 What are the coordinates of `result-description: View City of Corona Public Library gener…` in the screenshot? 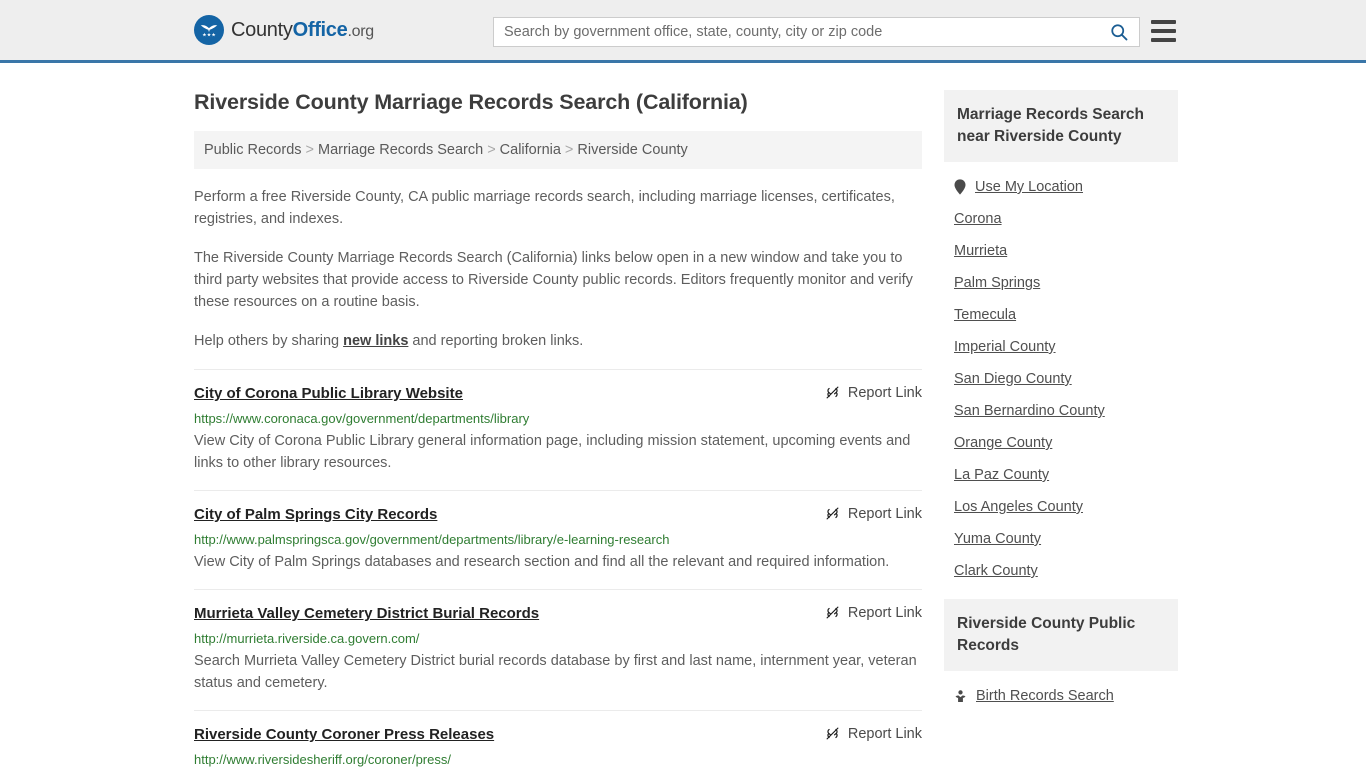 It's located at (552, 452).